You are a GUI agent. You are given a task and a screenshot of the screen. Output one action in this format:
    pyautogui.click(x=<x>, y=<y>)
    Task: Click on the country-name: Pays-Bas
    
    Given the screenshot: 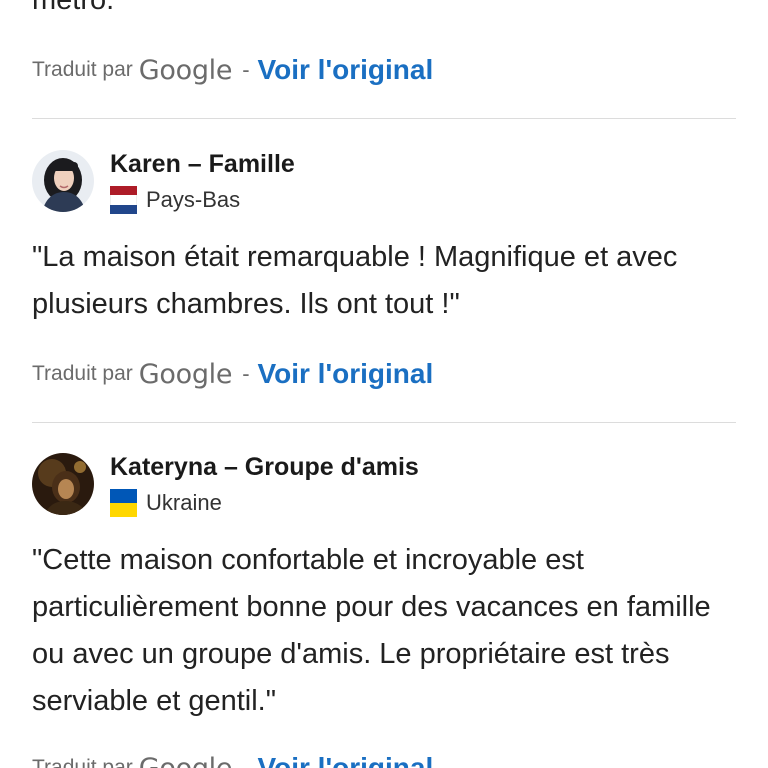 What is the action you would take?
    pyautogui.click(x=193, y=199)
    